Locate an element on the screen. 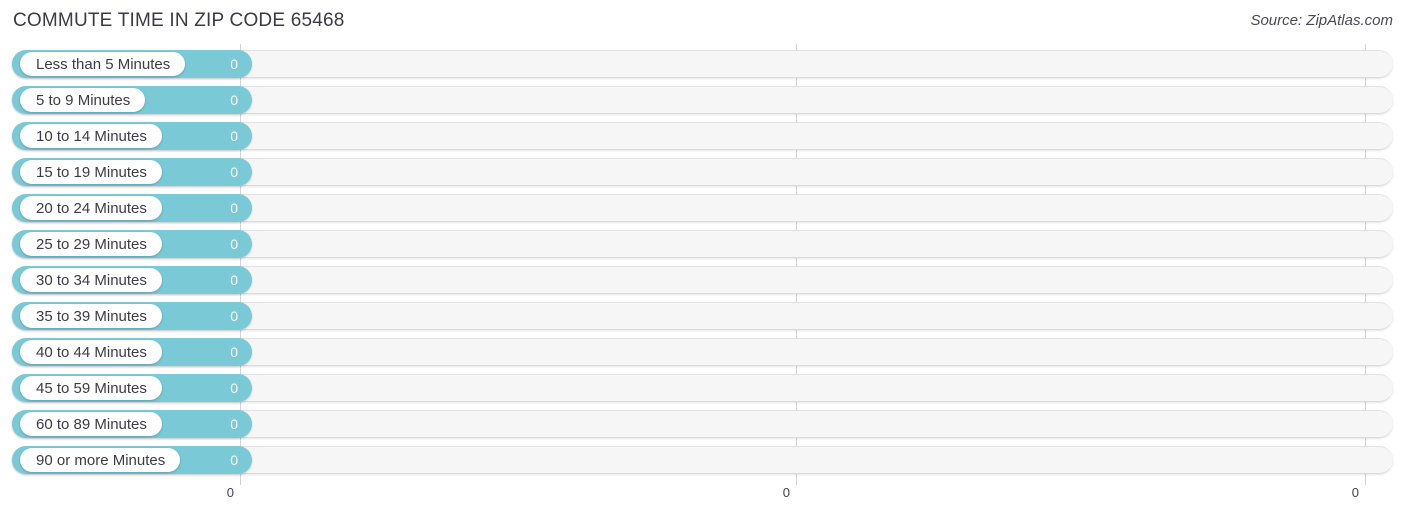  bar-row: 40 to 44 Minutes 0 is located at coordinates (703, 352).